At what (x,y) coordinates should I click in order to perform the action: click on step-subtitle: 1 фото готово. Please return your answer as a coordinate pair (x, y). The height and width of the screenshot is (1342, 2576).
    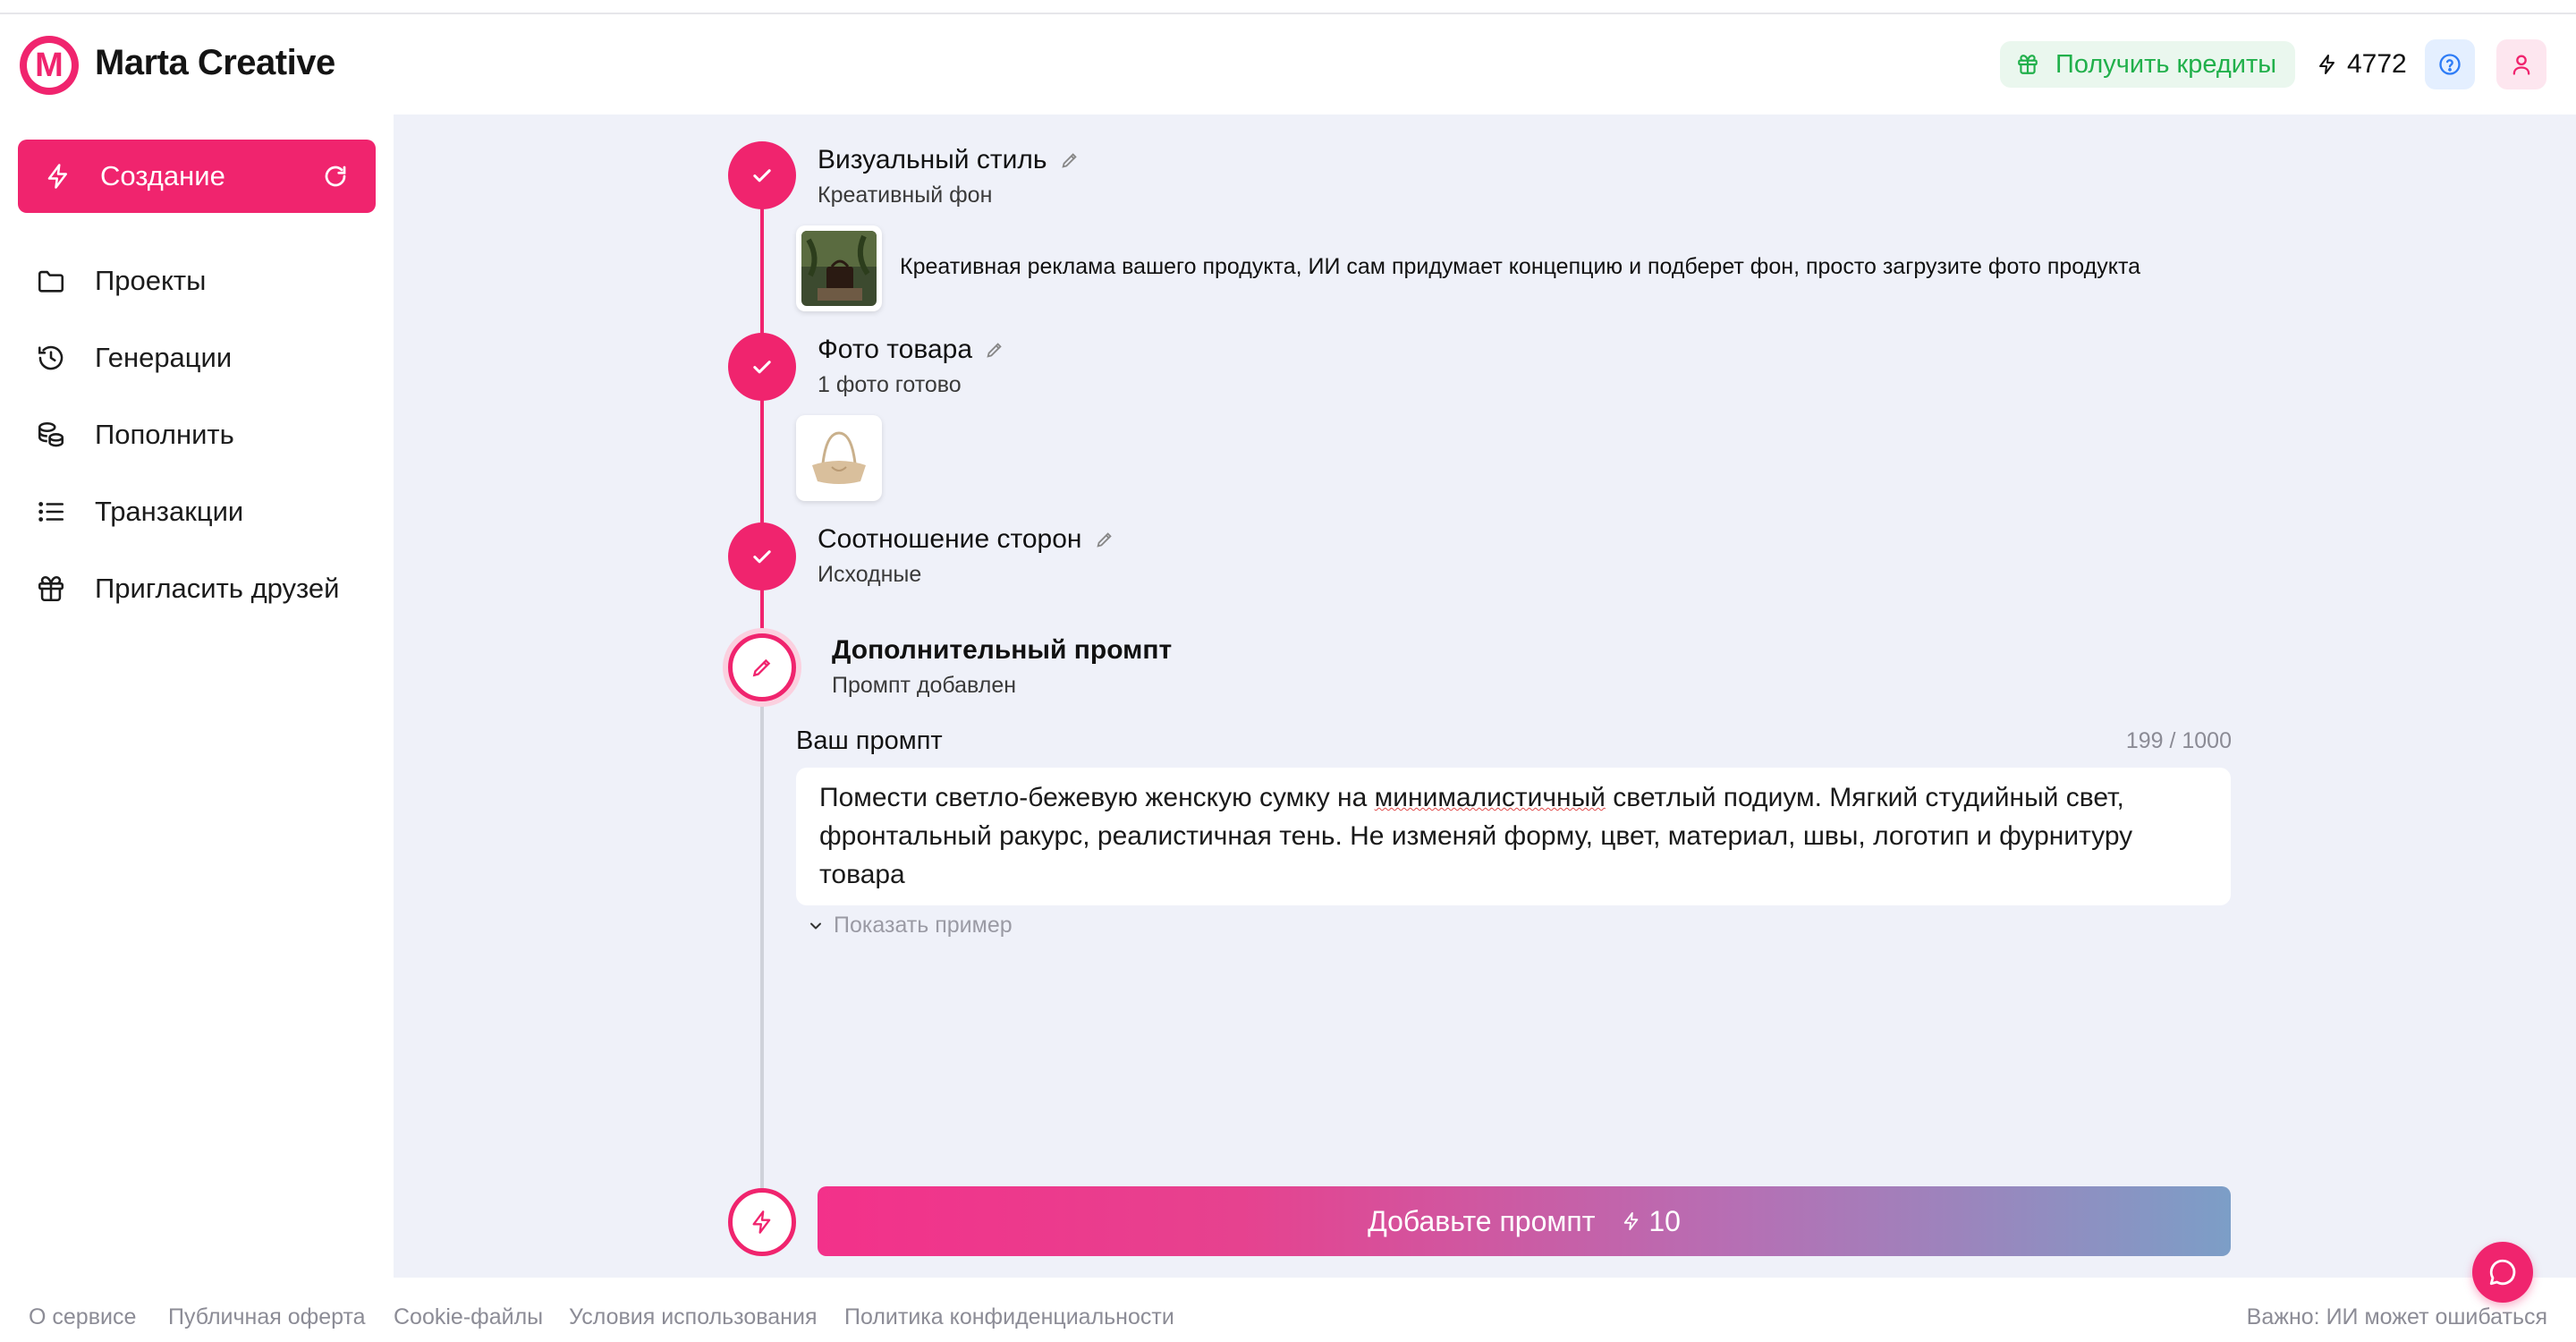
    Looking at the image, I should click on (890, 385).